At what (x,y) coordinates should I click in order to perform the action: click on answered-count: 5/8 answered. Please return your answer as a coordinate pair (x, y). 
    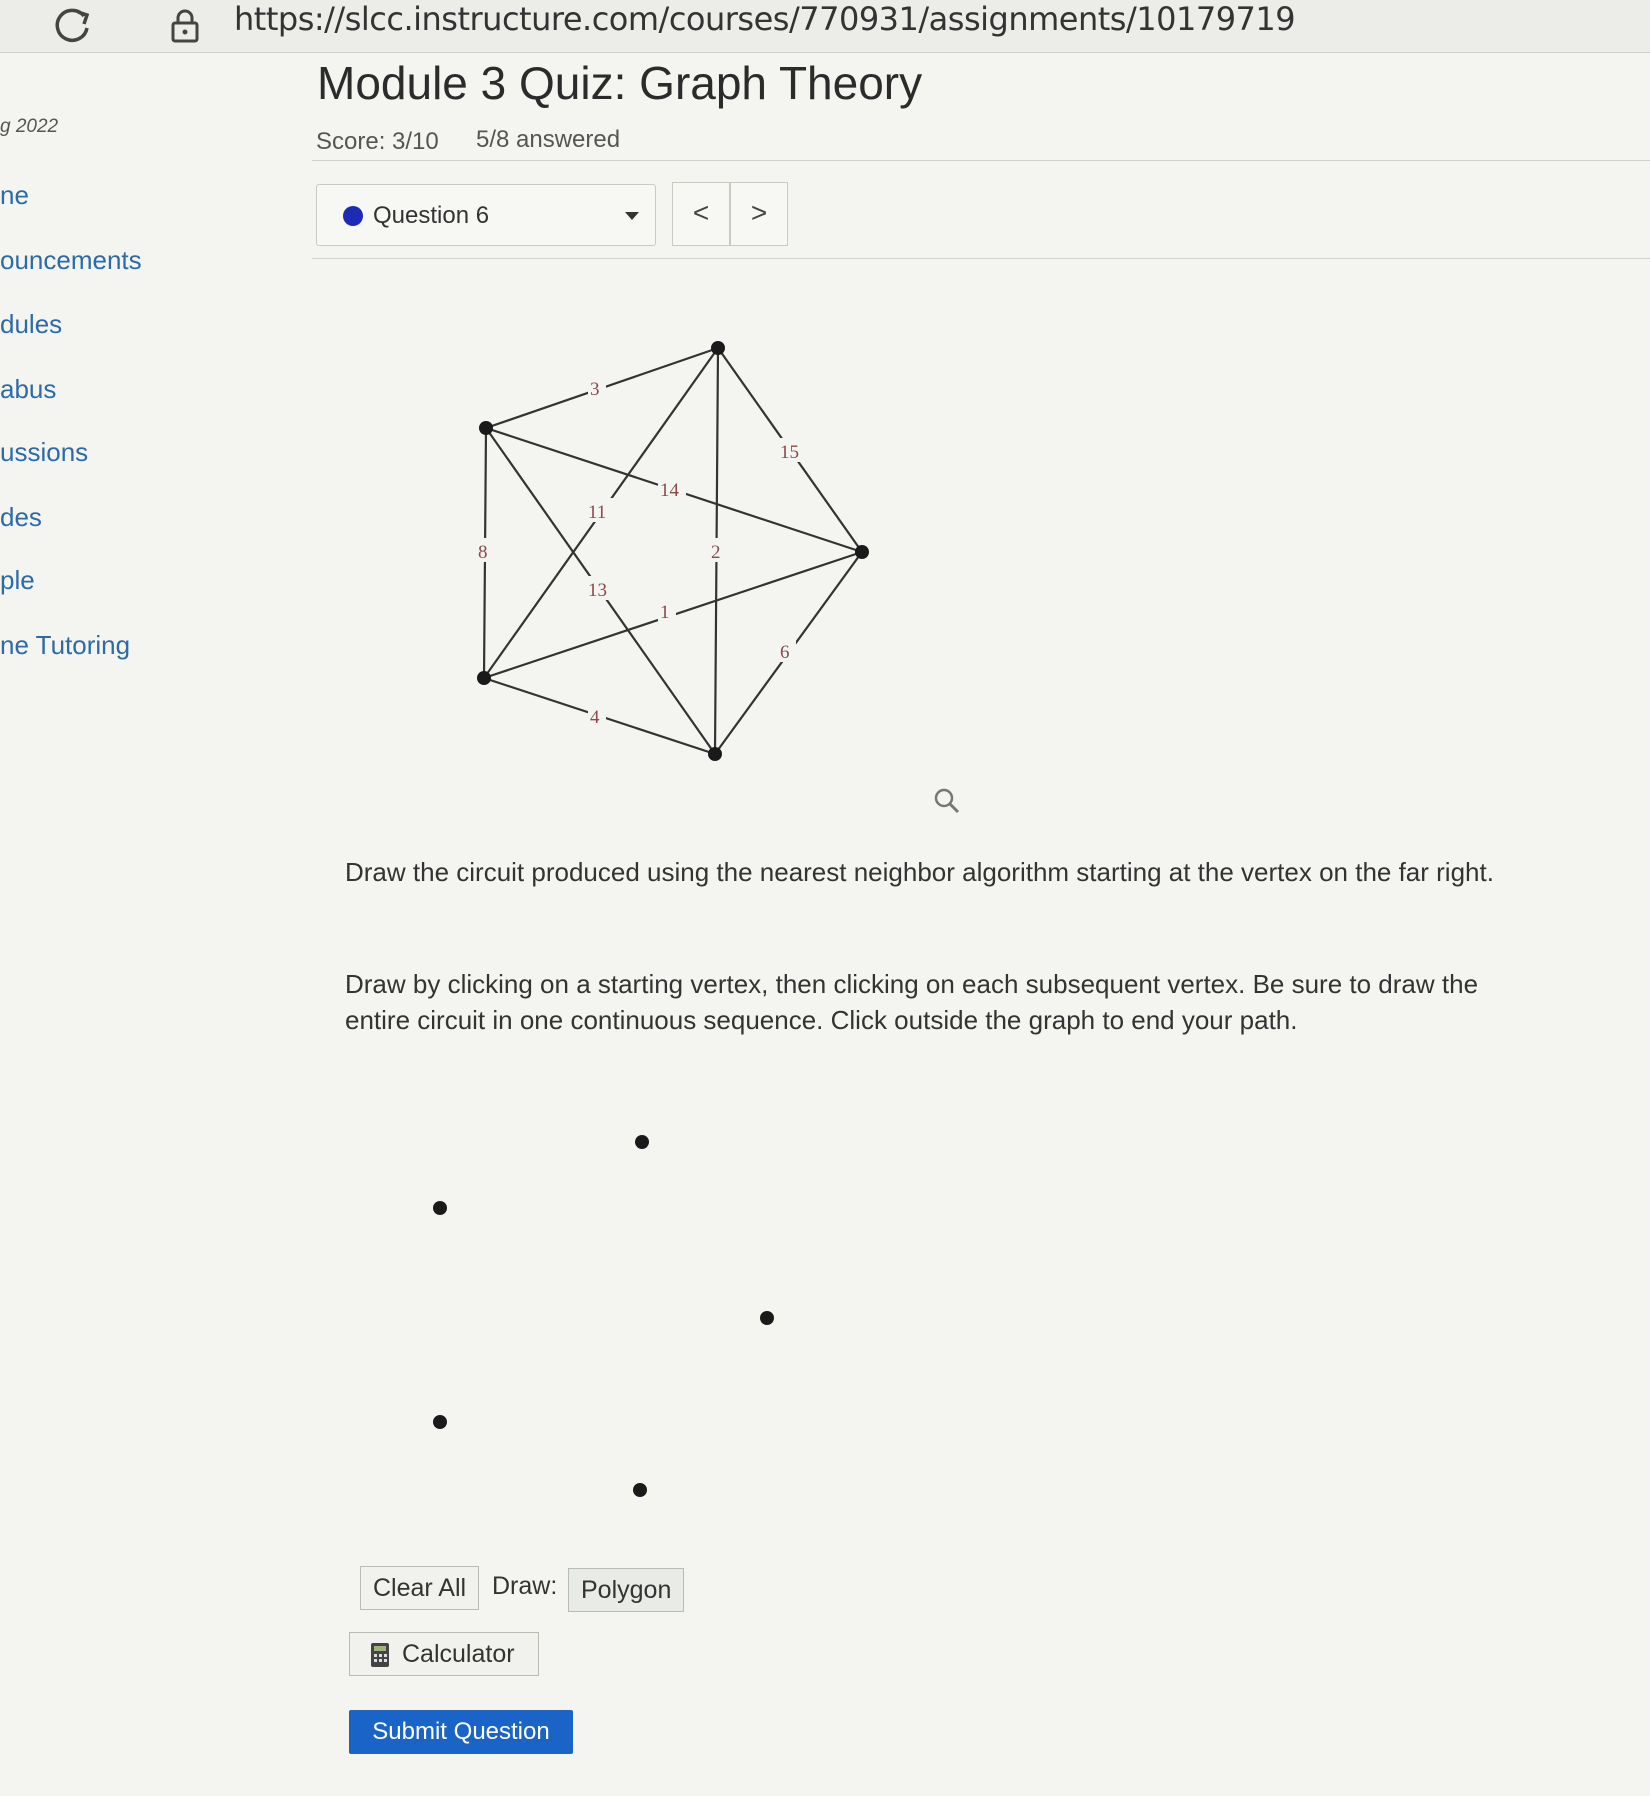
    Looking at the image, I should click on (548, 139).